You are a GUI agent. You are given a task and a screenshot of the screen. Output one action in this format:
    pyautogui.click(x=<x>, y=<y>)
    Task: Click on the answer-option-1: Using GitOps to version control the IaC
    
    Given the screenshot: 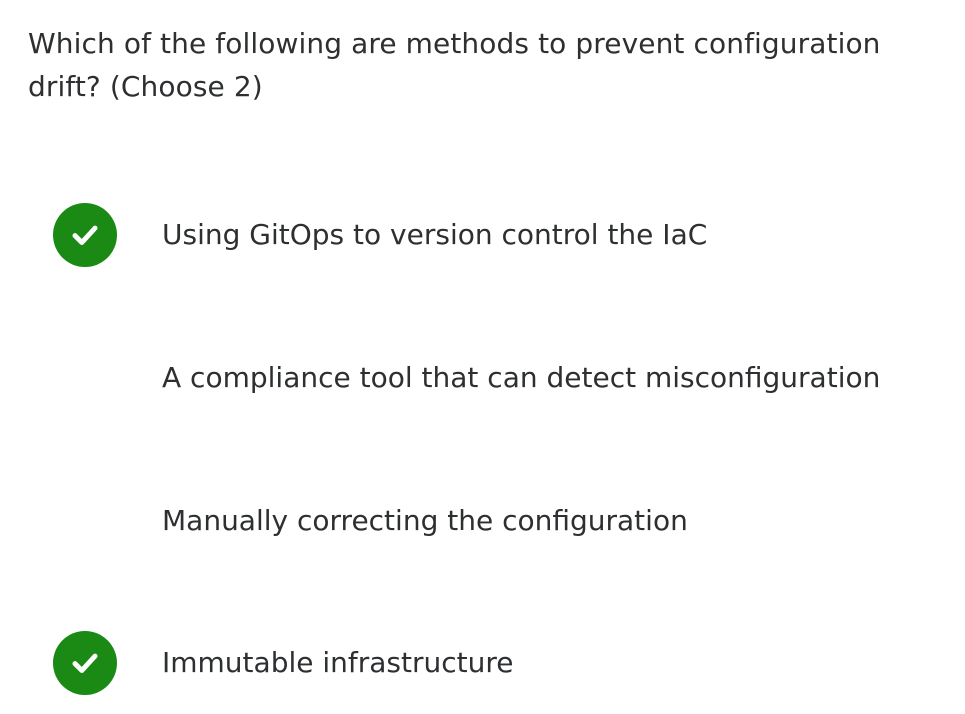 What is the action you would take?
    pyautogui.click(x=482, y=235)
    